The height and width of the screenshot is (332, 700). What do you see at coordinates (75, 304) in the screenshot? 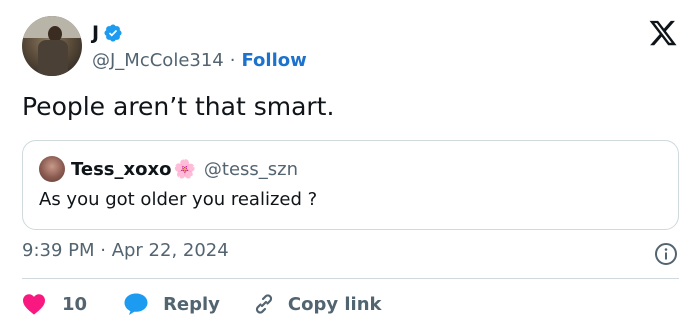
I see `like-count: 10` at bounding box center [75, 304].